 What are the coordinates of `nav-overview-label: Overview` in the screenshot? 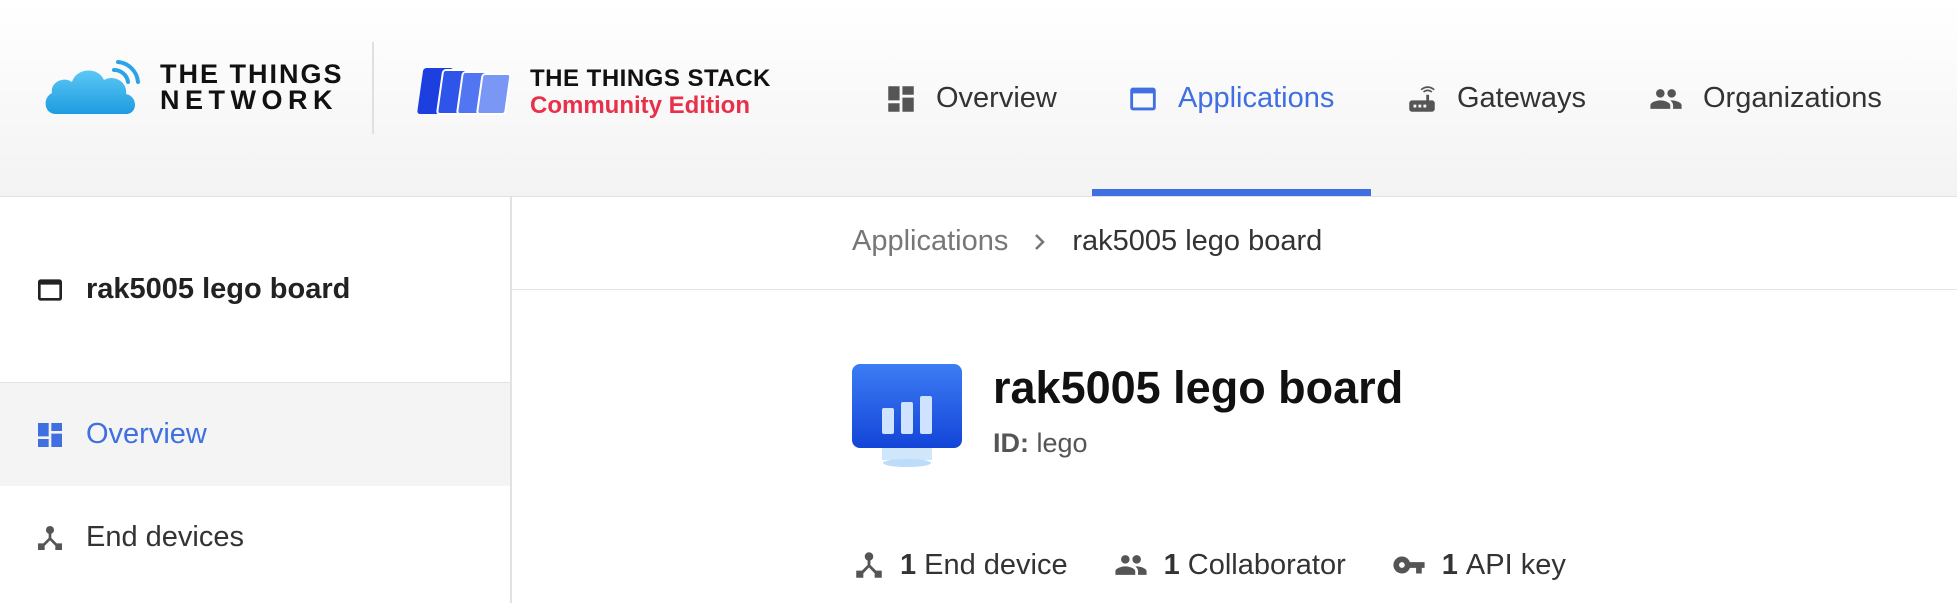 It's located at (996, 98).